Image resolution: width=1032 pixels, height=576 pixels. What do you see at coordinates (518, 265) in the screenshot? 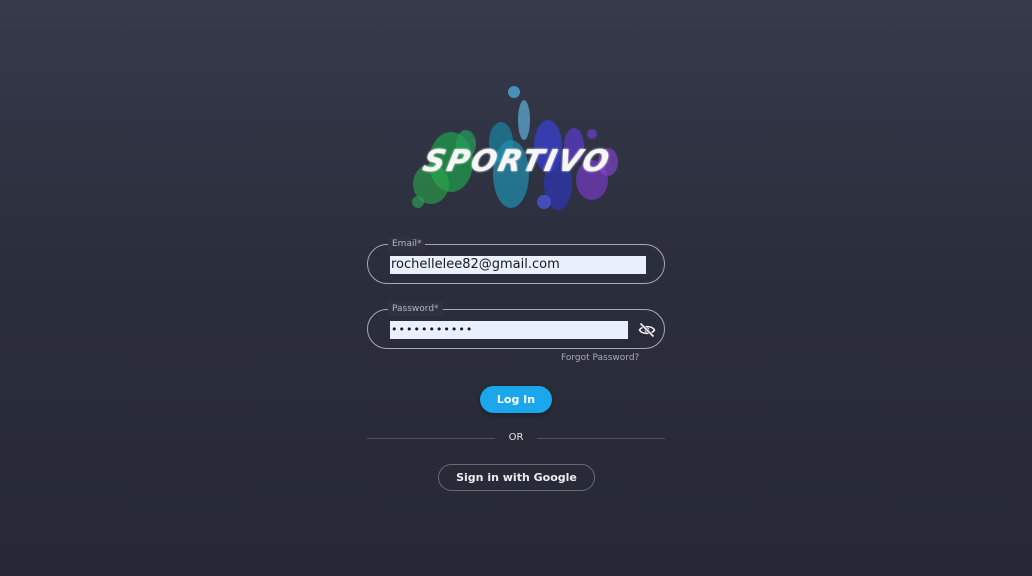
I see `email-input` at bounding box center [518, 265].